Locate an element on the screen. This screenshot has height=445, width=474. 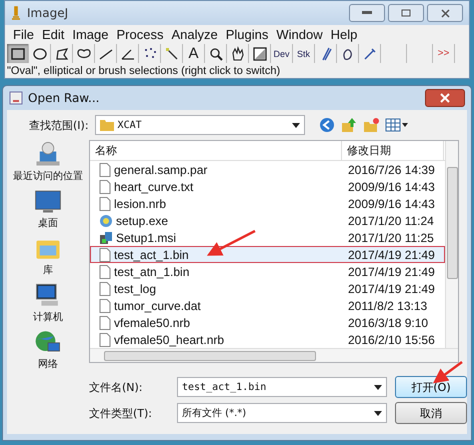
file-row: test_log 2017/4/19 21:49 is located at coordinates (267, 288).